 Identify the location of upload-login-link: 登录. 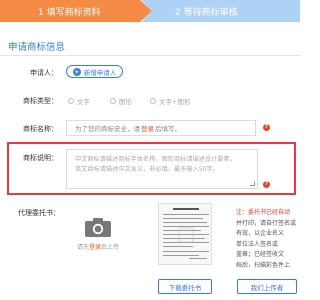
(95, 247).